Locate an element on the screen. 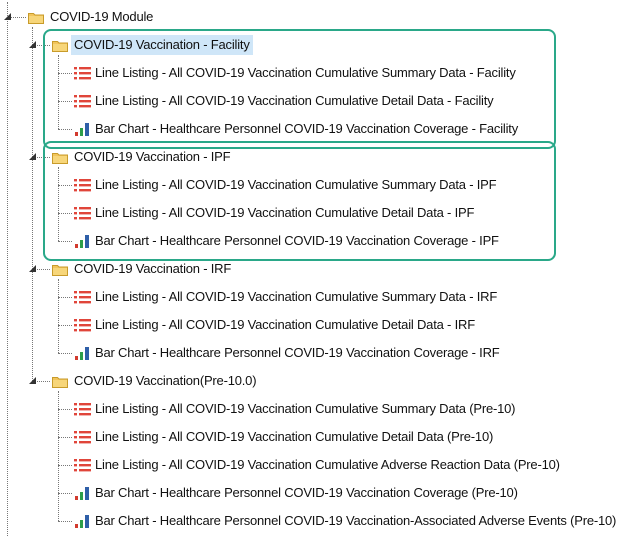 The height and width of the screenshot is (536, 623). folder-row-3: COVID-19 Vaccination - IRF is located at coordinates (143, 269).